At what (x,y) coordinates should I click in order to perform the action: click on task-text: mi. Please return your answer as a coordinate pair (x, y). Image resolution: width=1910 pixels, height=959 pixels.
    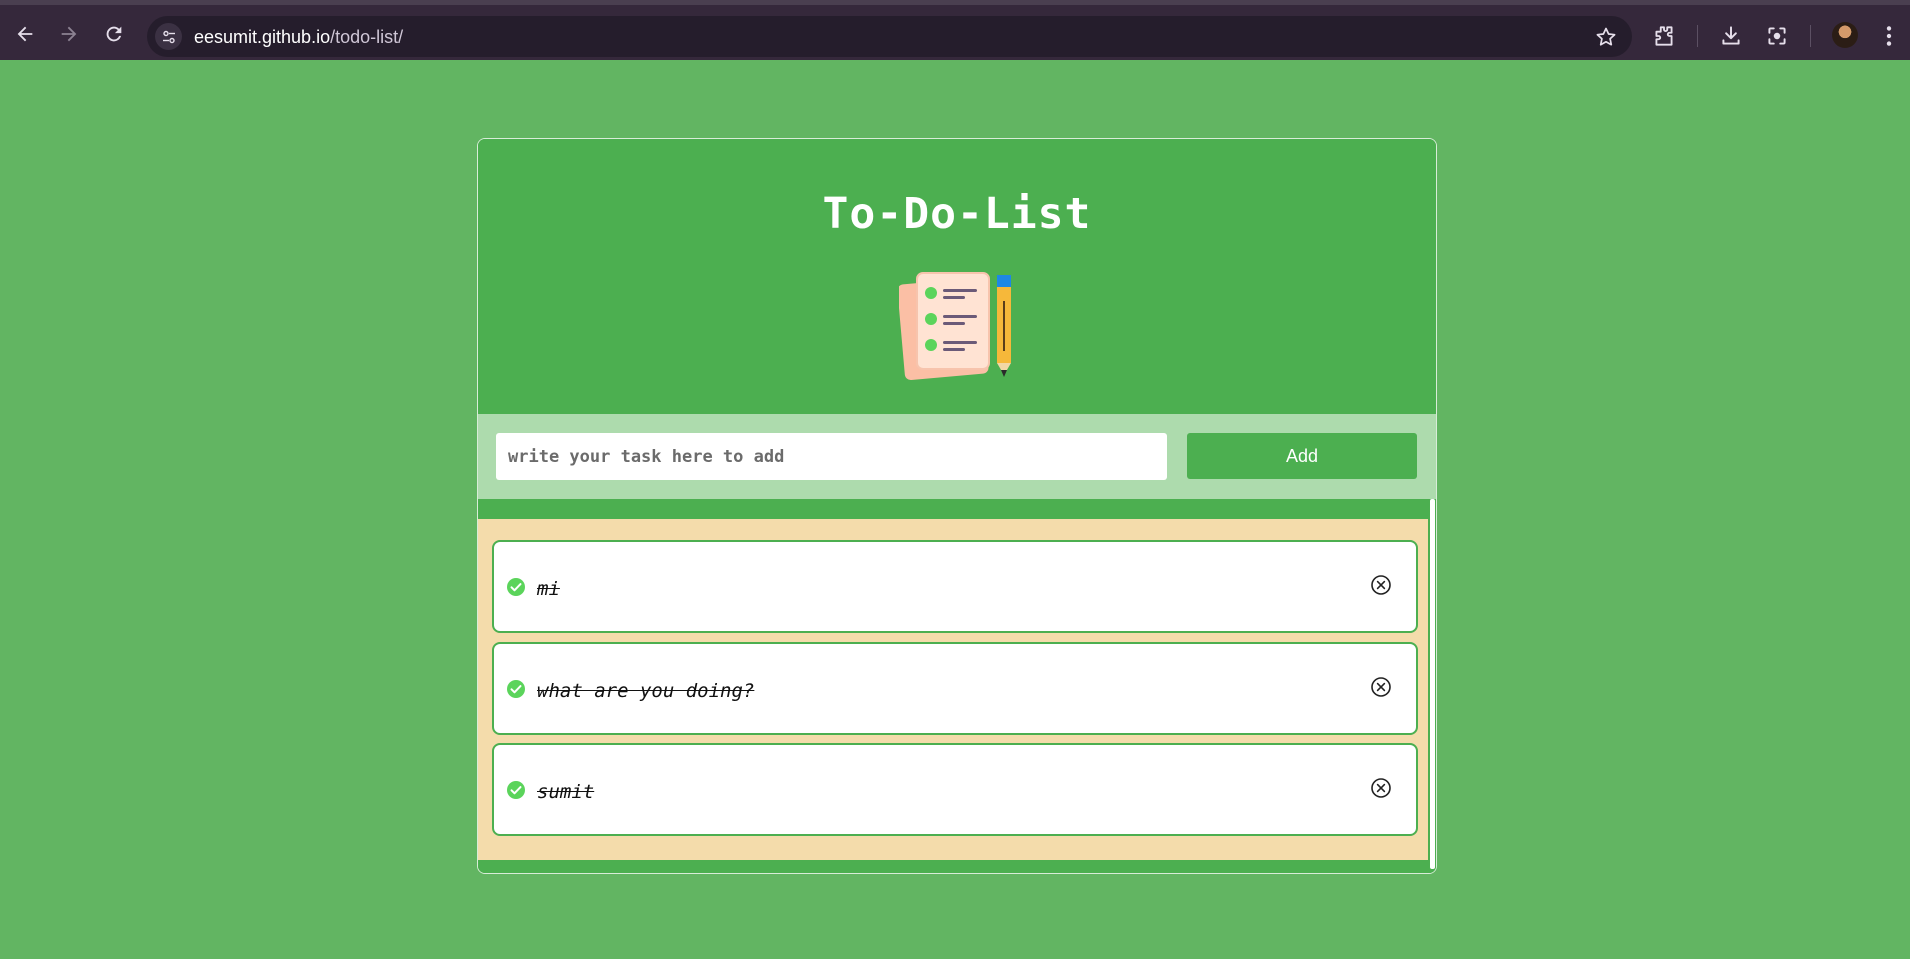
    Looking at the image, I should click on (548, 589).